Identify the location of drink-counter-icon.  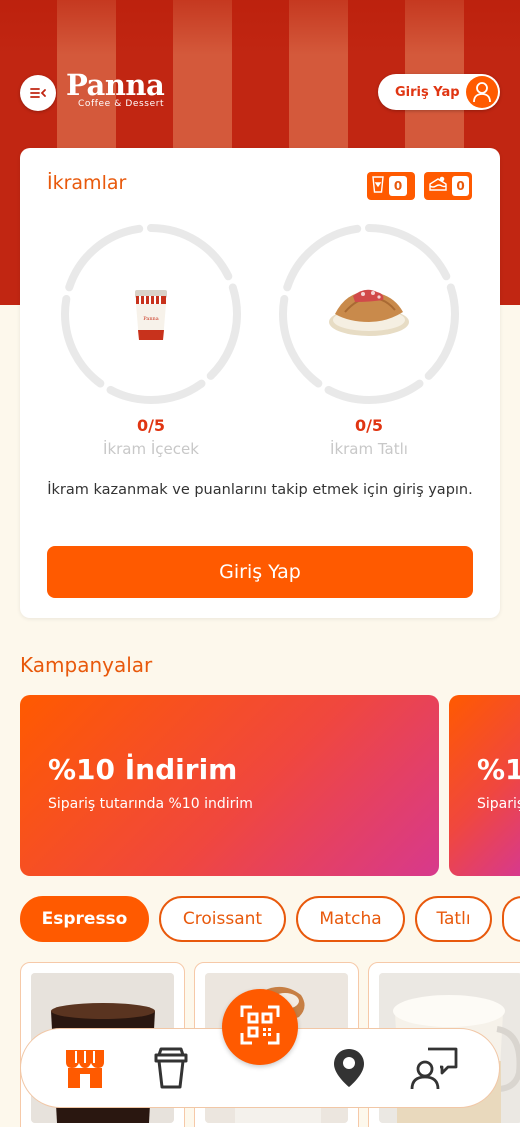
(378, 186).